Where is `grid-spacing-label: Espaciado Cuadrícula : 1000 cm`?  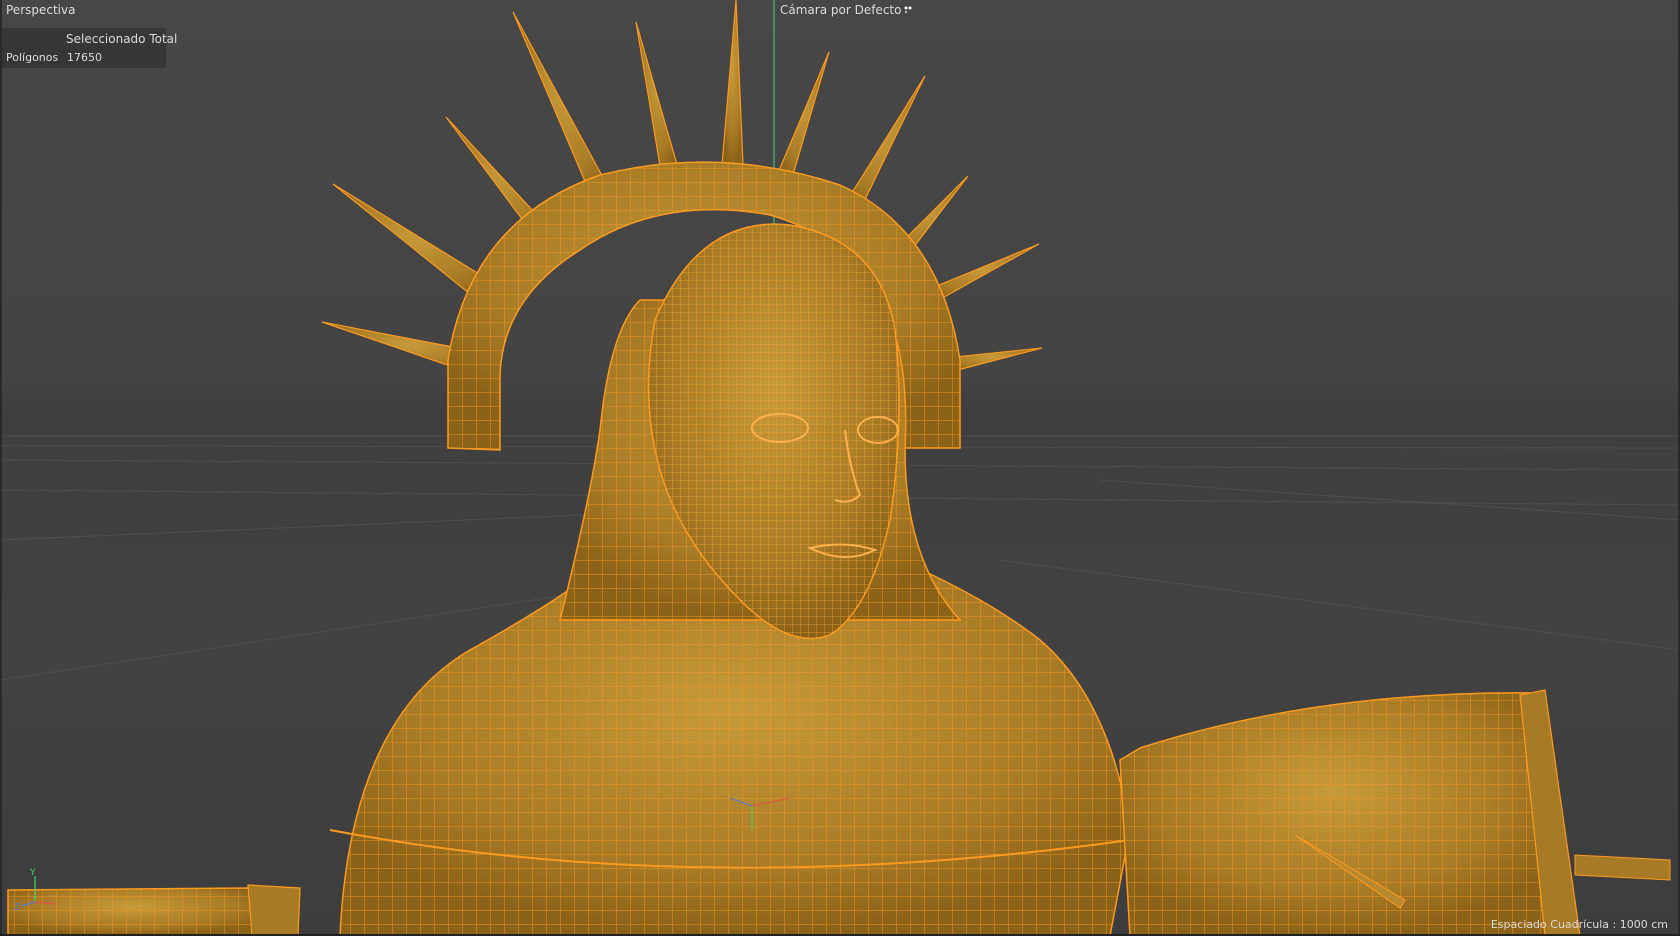 grid-spacing-label: Espaciado Cuadrícula : 1000 cm is located at coordinates (1579, 924).